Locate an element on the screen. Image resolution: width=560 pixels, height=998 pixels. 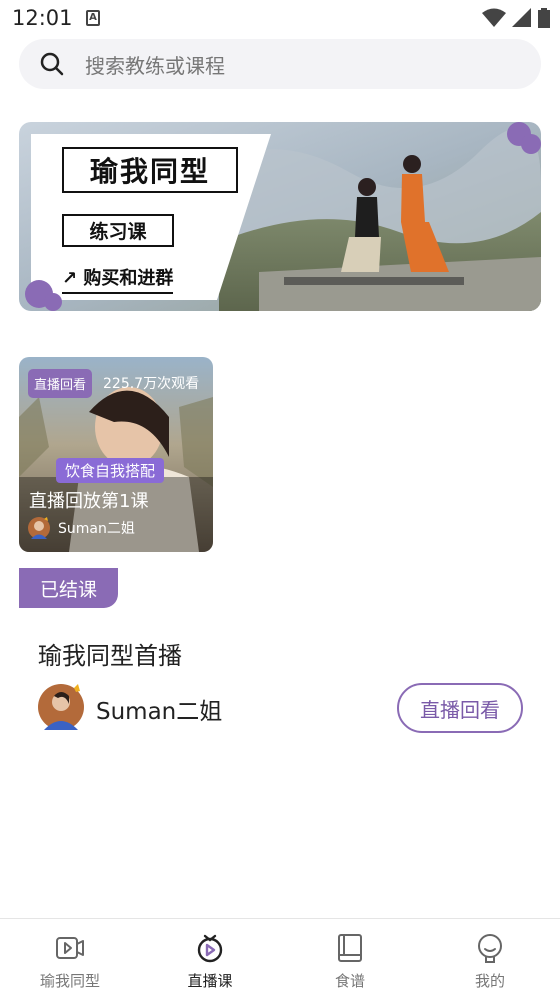
nav-item-profile: 我的 is located at coordinates (490, 958).